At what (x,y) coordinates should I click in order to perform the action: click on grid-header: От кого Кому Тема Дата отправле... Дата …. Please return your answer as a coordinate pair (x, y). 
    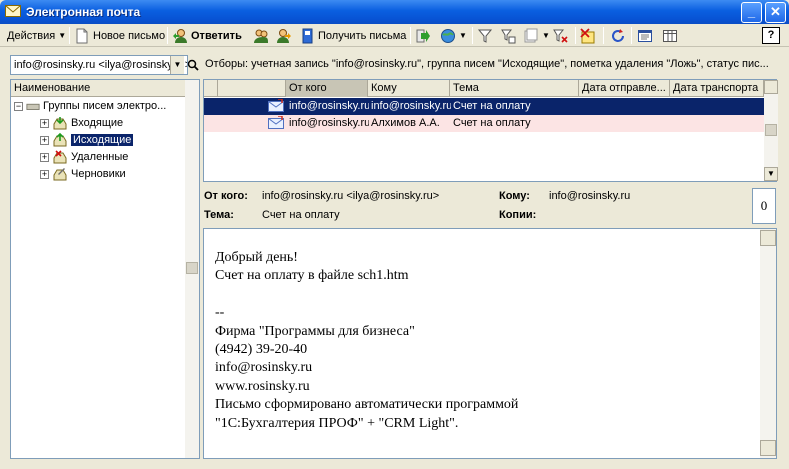
    Looking at the image, I should click on (484, 88).